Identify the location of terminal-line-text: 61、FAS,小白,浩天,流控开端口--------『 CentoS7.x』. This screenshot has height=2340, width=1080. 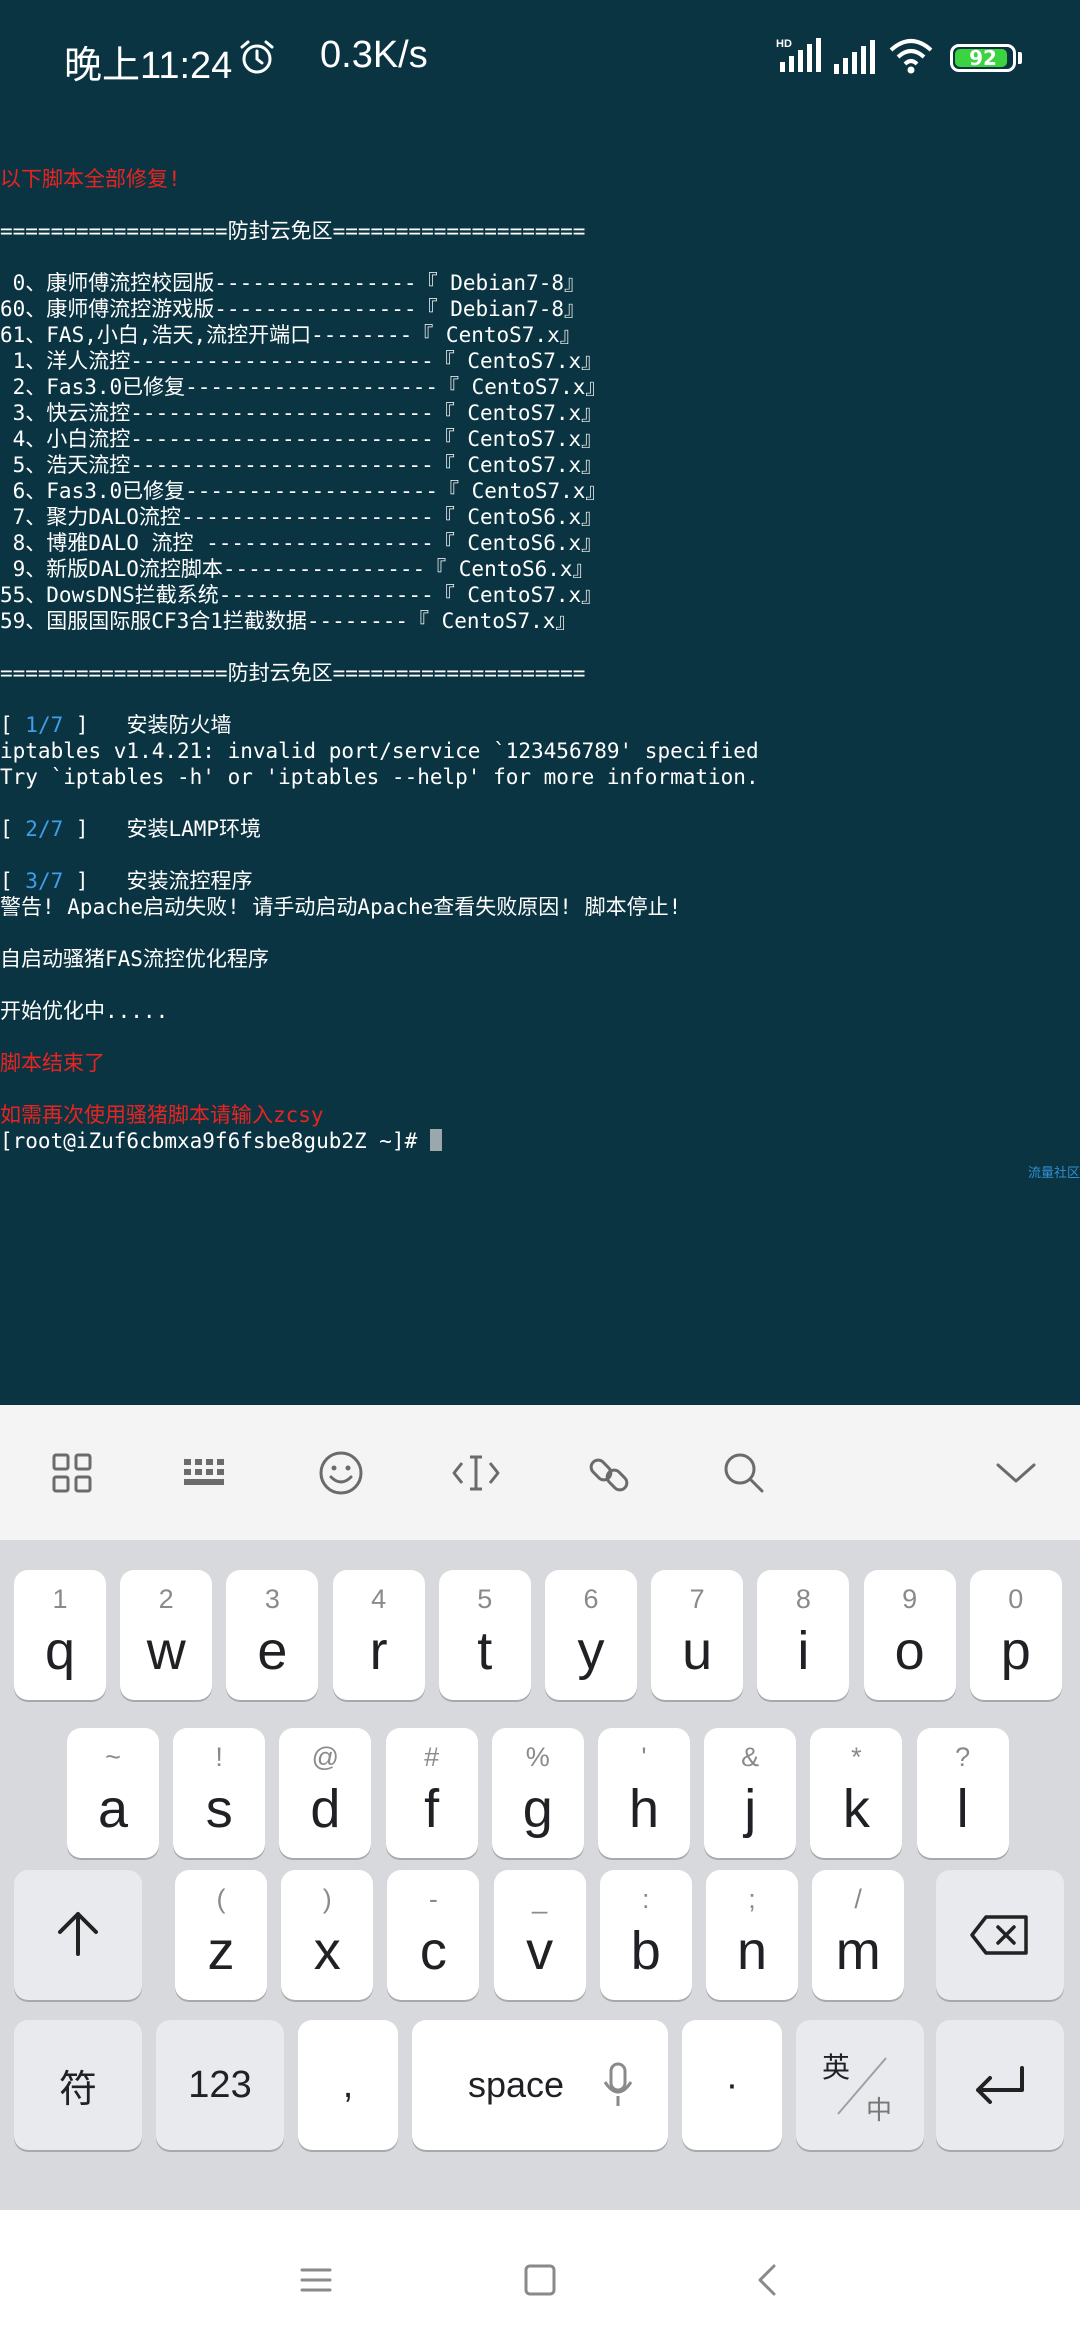
(290, 335).